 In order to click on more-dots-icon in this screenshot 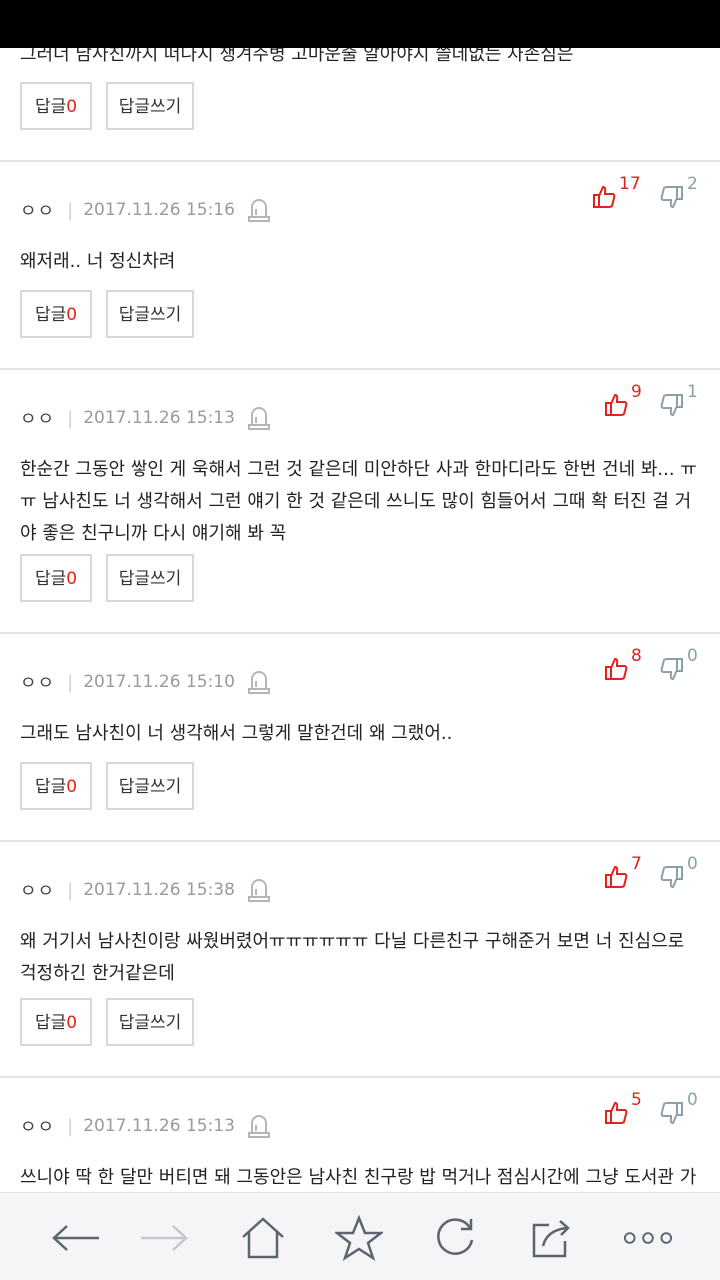, I will do `click(648, 1238)`.